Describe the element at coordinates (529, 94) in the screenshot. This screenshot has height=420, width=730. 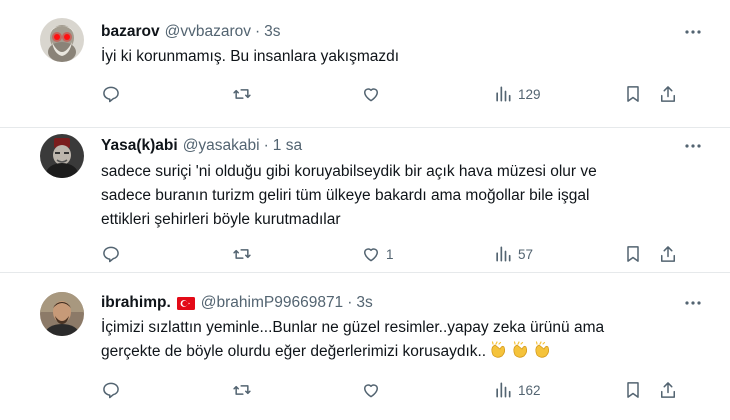
I see `view-count: 129` at that location.